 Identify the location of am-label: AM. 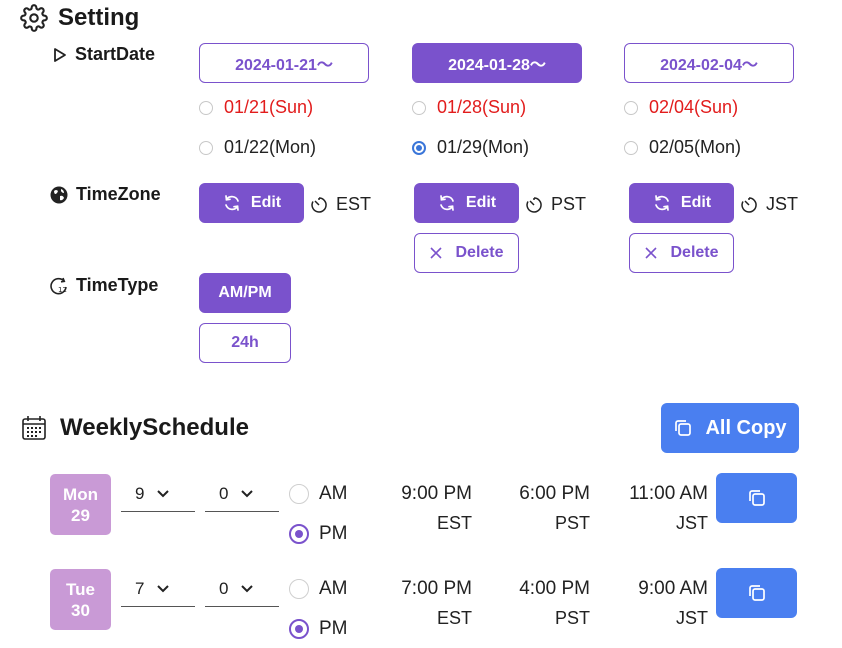
(333, 588).